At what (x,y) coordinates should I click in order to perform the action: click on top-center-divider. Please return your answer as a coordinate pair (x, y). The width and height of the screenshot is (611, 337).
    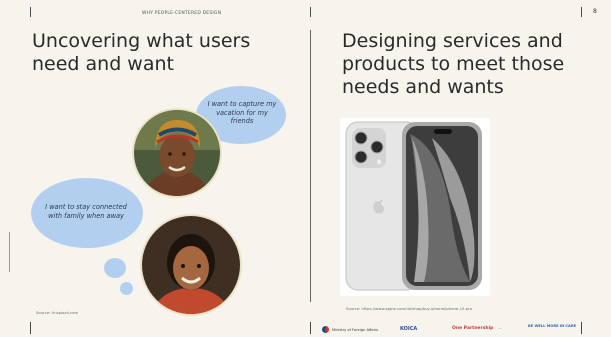
    Looking at the image, I should click on (310, 12).